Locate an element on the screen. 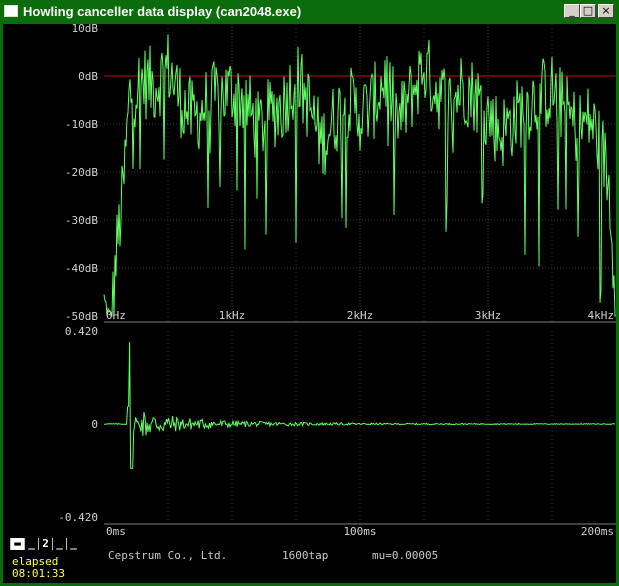 The height and width of the screenshot is (586, 619). spectrum-y-tick-label: -30dB is located at coordinates (81, 220).